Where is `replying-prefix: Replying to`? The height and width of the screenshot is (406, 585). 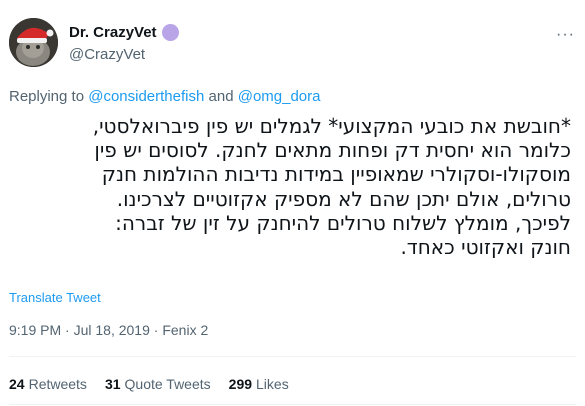 replying-prefix: Replying to is located at coordinates (49, 96).